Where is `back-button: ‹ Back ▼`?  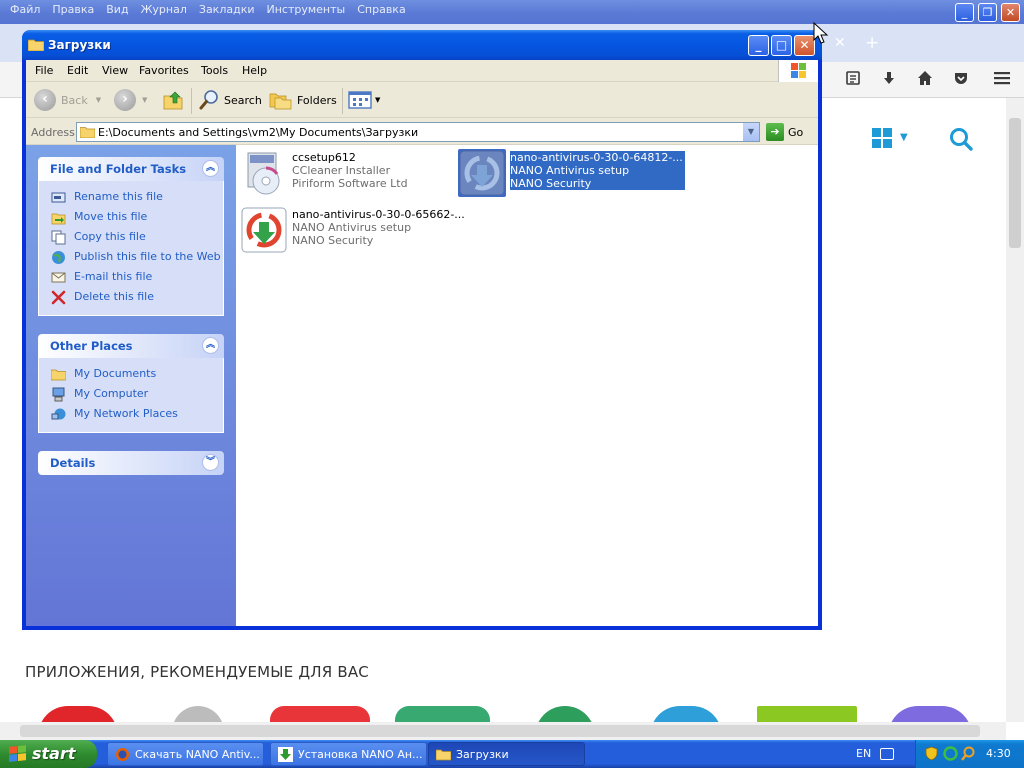 back-button: ‹ Back ▼ is located at coordinates (67, 100).